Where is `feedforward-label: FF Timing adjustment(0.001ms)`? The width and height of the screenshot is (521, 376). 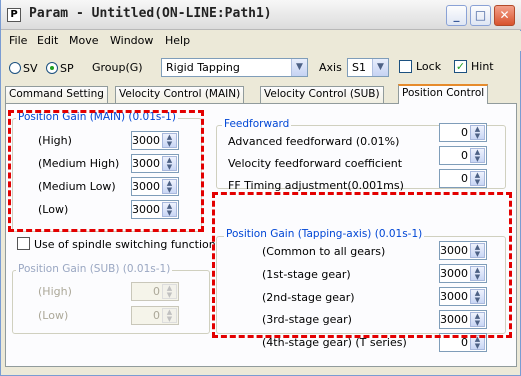 feedforward-label: FF Timing adjustment(0.001ms) is located at coordinates (316, 185).